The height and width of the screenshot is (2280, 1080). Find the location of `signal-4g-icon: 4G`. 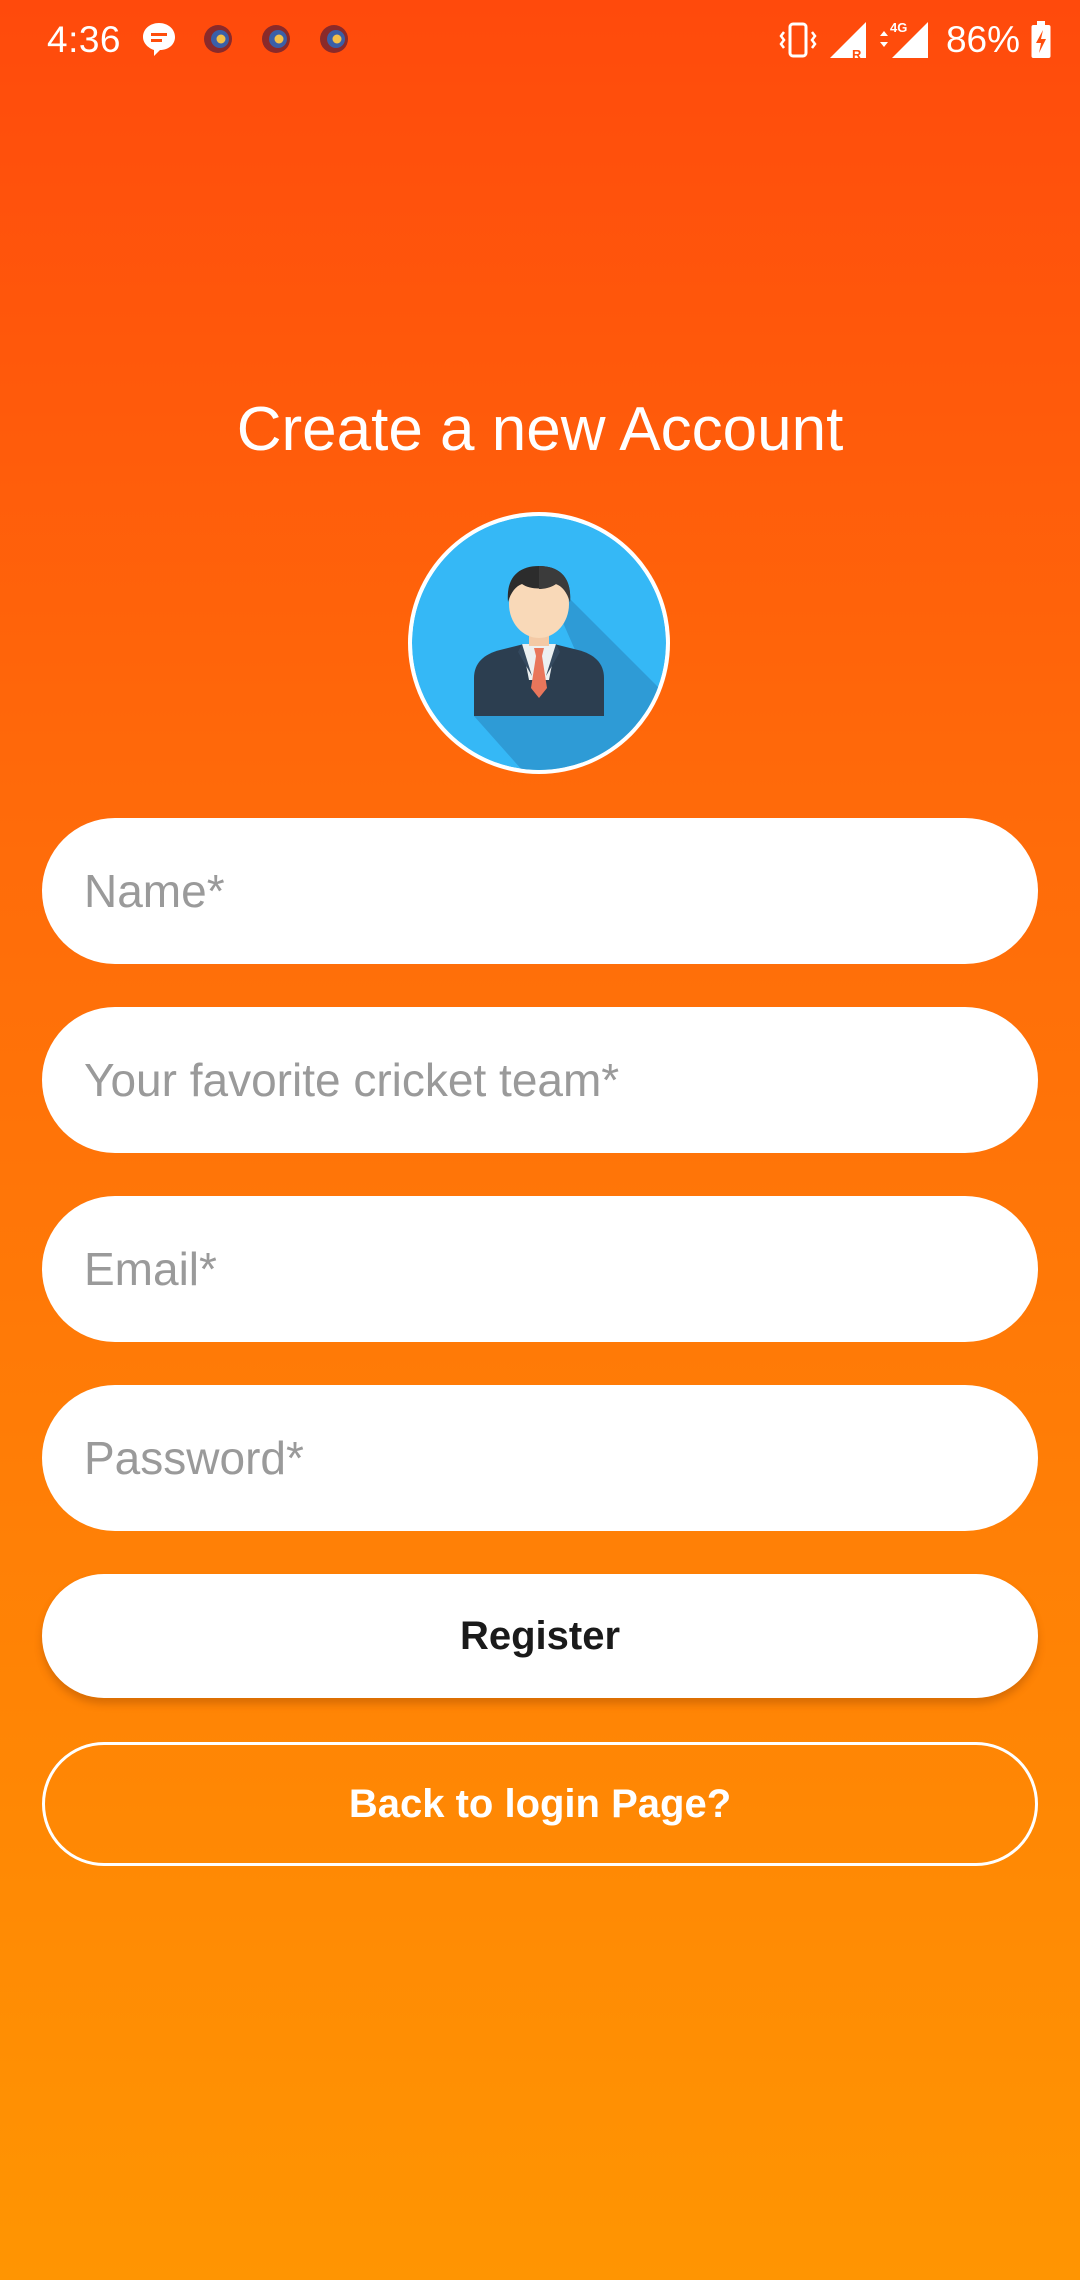

signal-4g-icon: 4G is located at coordinates (903, 39).